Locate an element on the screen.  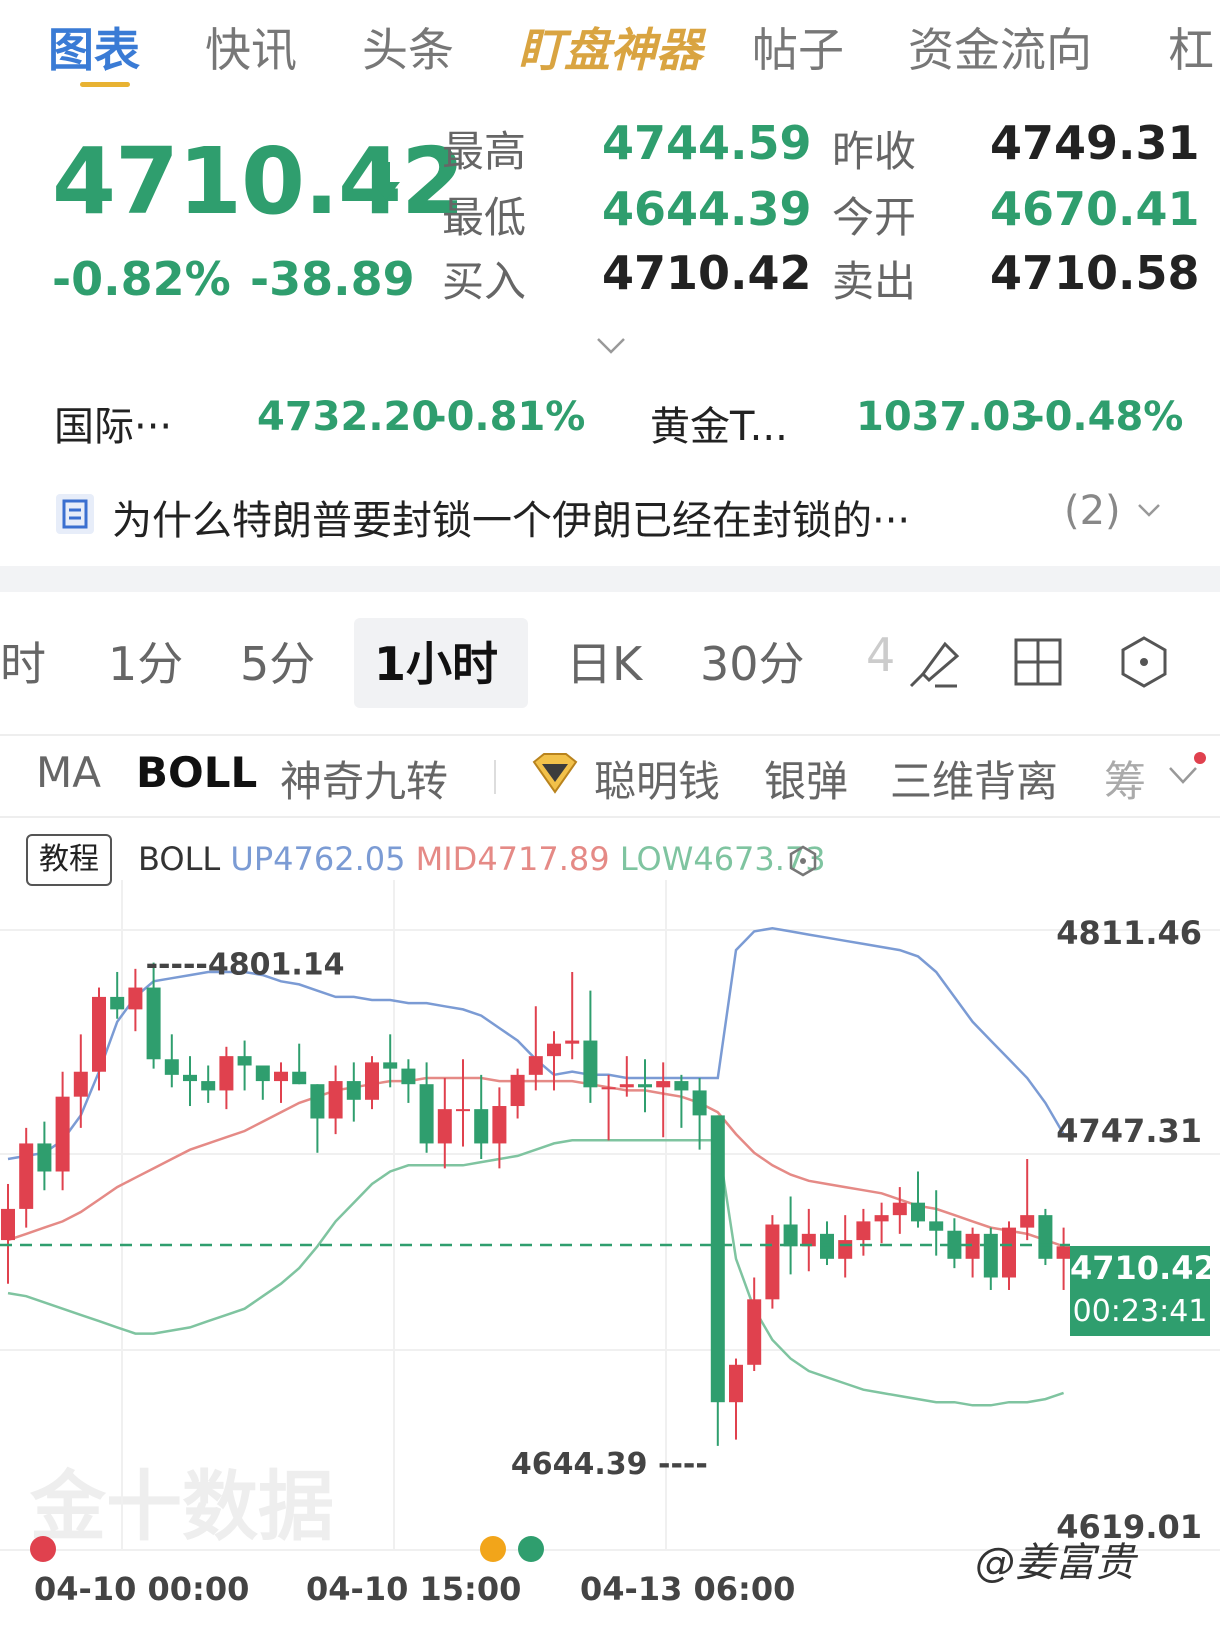
down-arrow-icon is located at coordinates (386, 181).